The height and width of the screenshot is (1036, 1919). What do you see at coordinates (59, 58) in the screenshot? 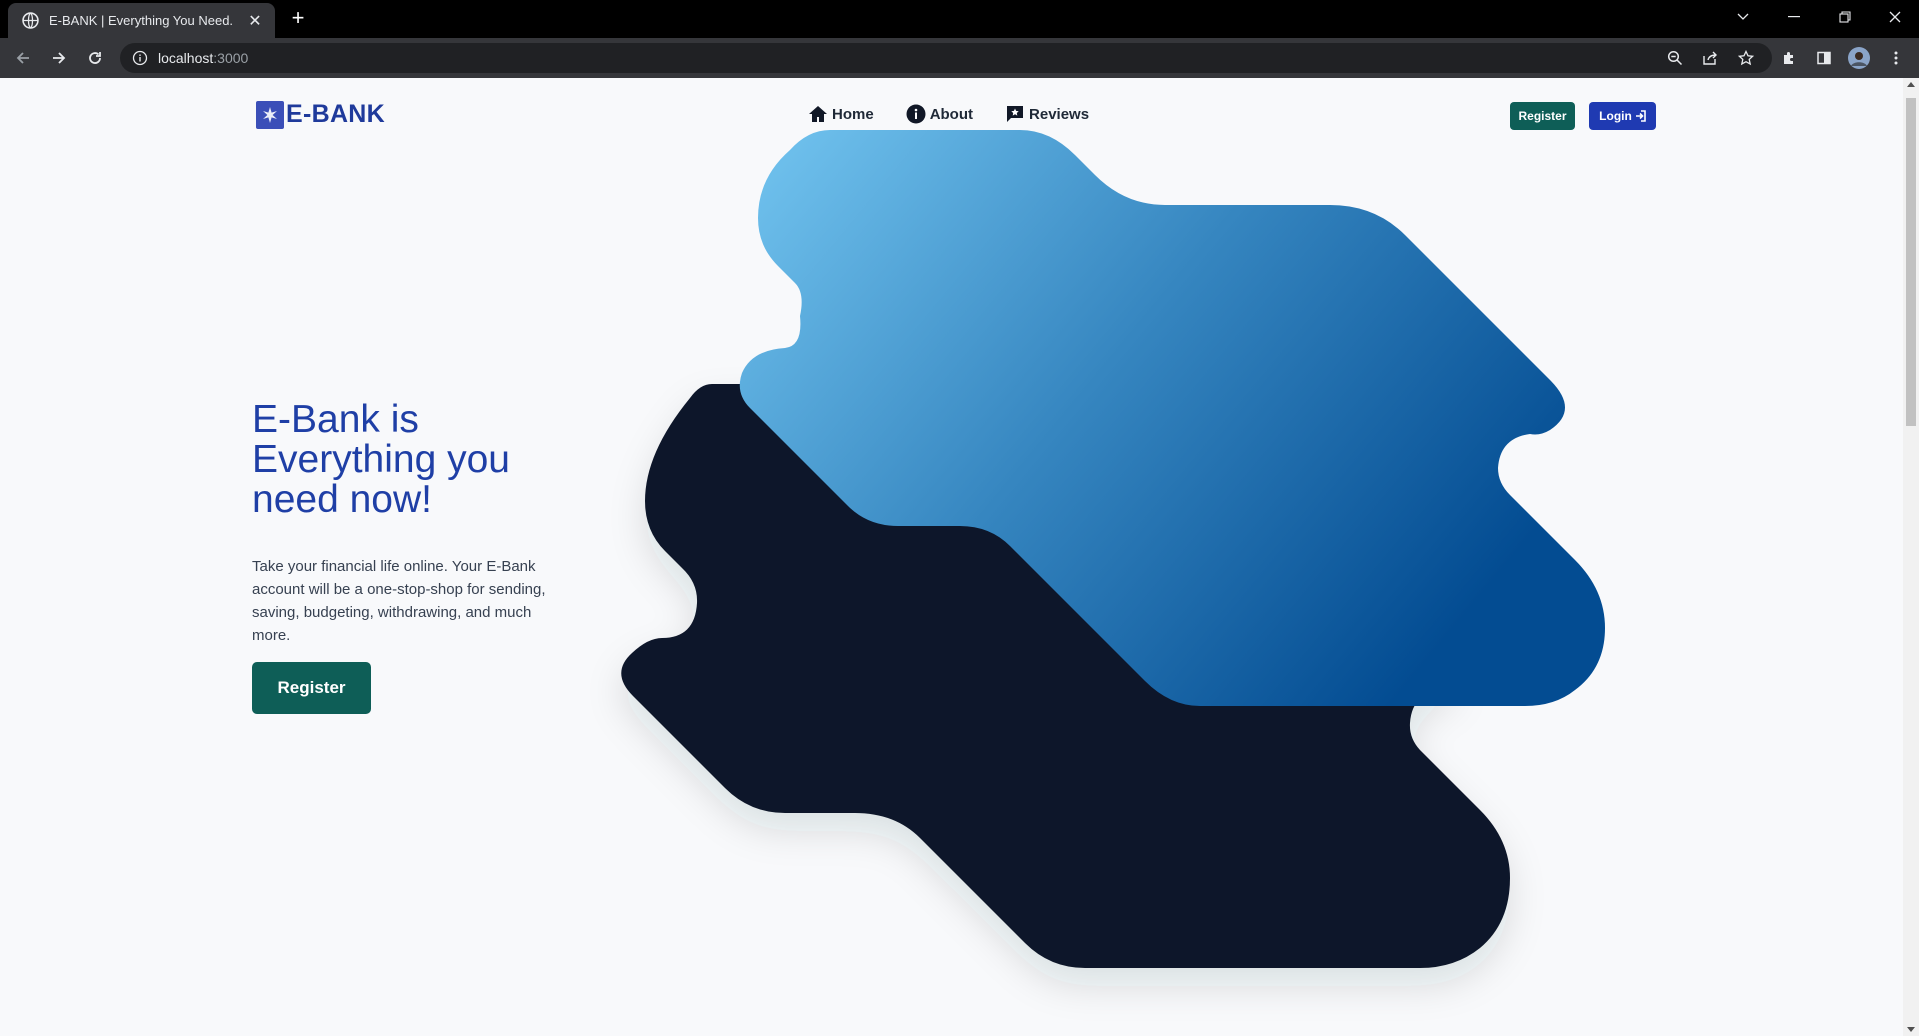
I see `forward-icon` at bounding box center [59, 58].